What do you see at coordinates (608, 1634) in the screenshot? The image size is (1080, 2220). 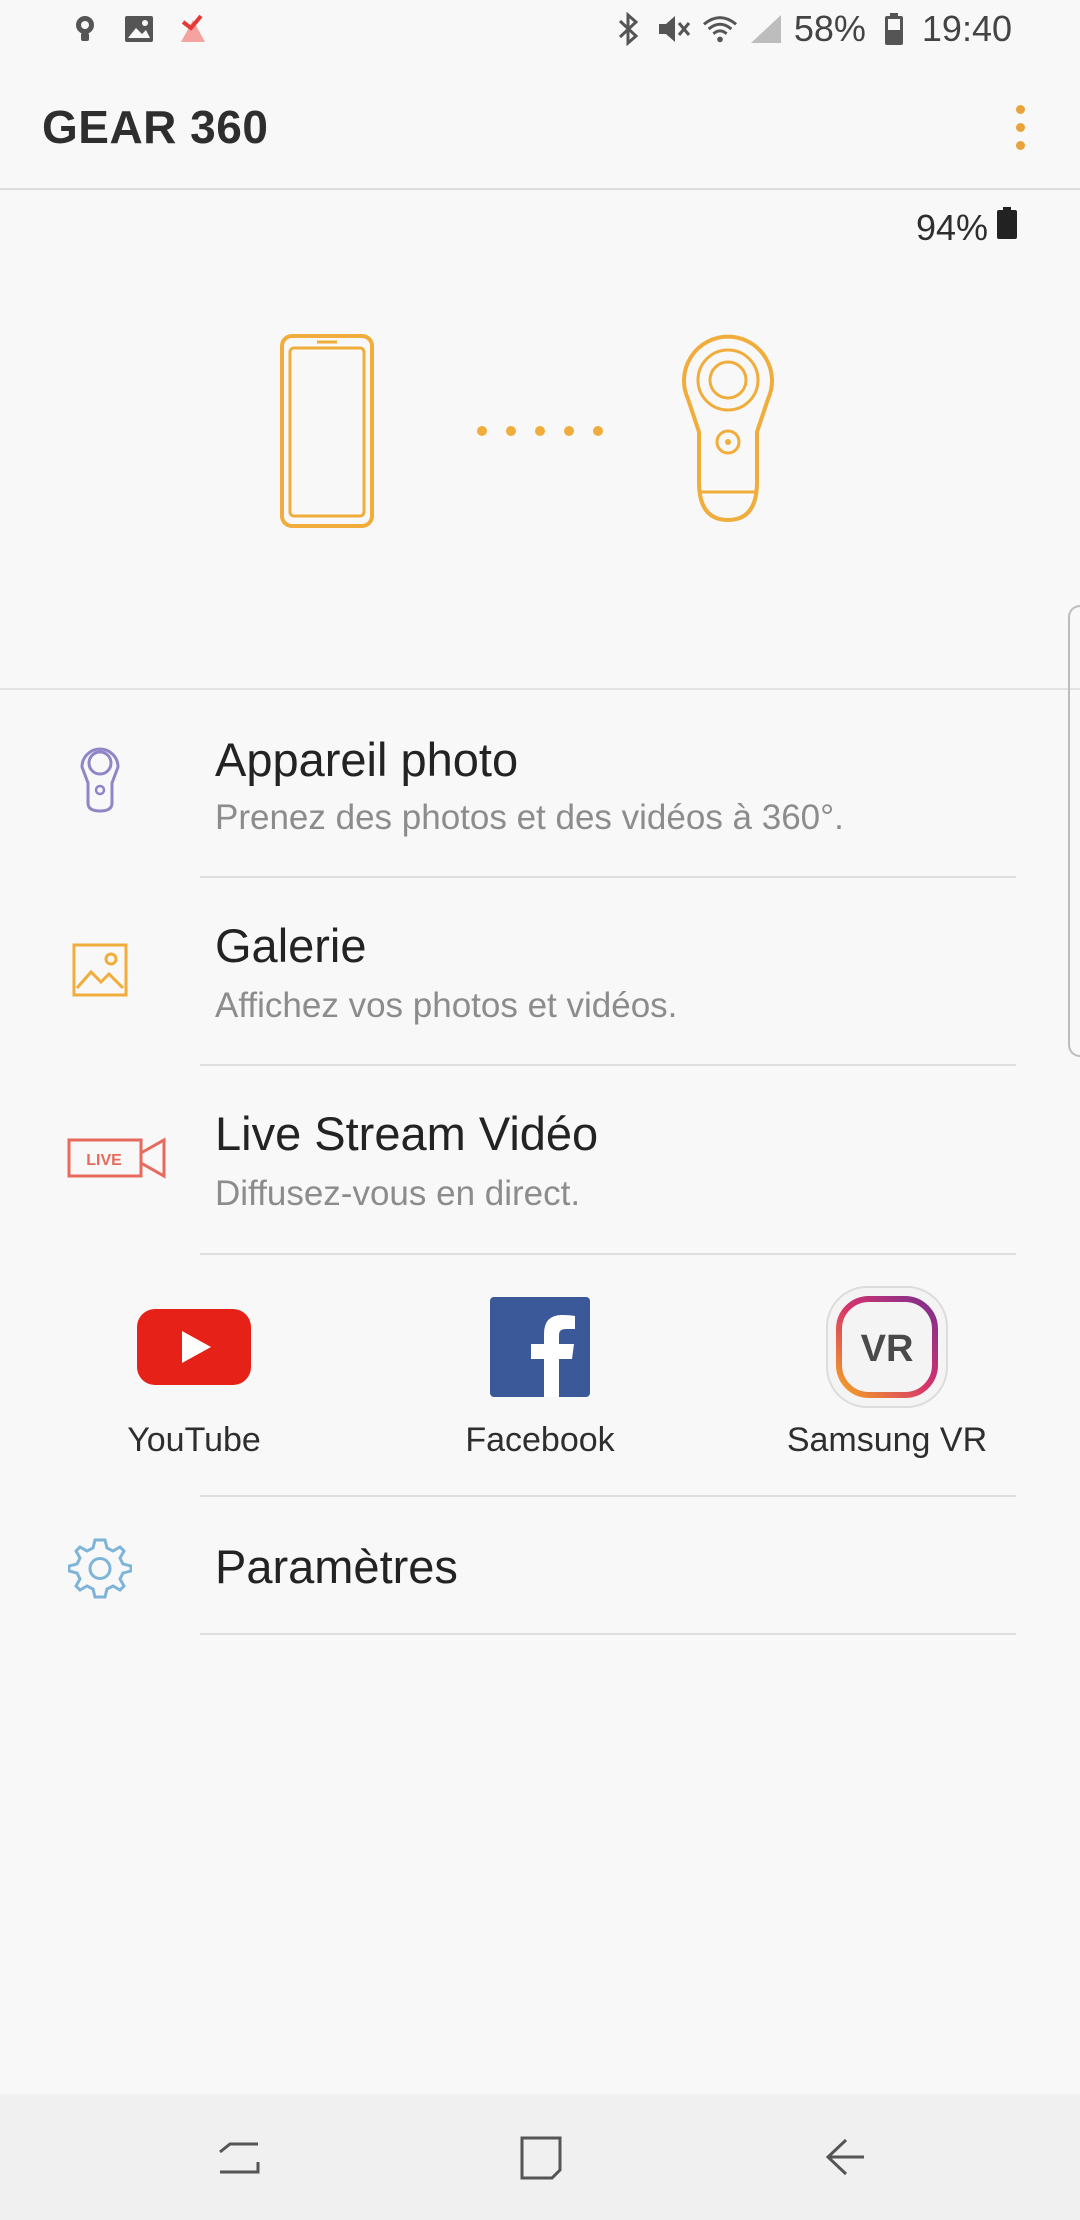 I see `divider` at bounding box center [608, 1634].